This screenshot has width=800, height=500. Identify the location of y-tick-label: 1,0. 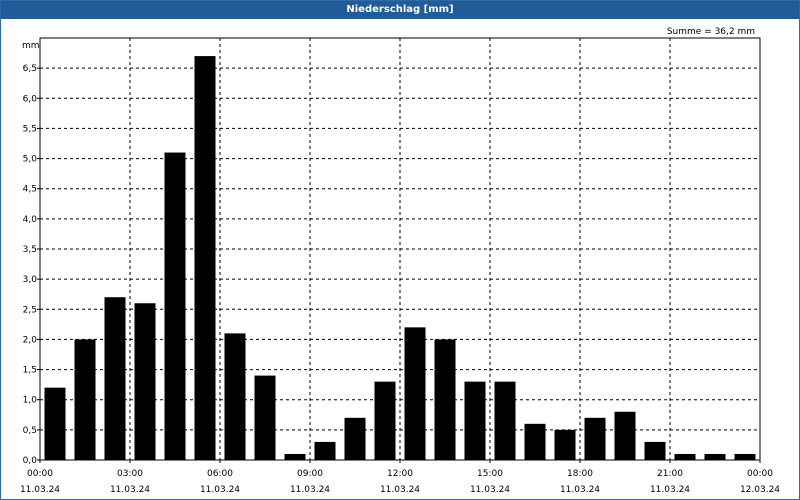
(30, 401).